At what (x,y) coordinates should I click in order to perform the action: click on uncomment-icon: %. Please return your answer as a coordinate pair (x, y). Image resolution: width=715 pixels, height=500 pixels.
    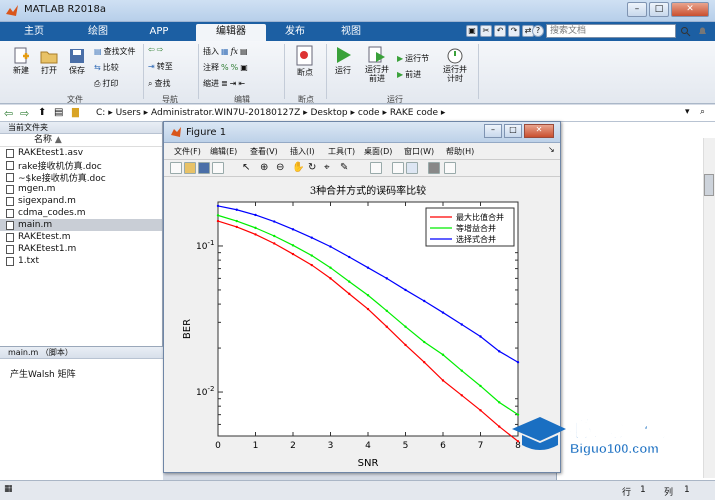
    Looking at the image, I should click on (234, 67).